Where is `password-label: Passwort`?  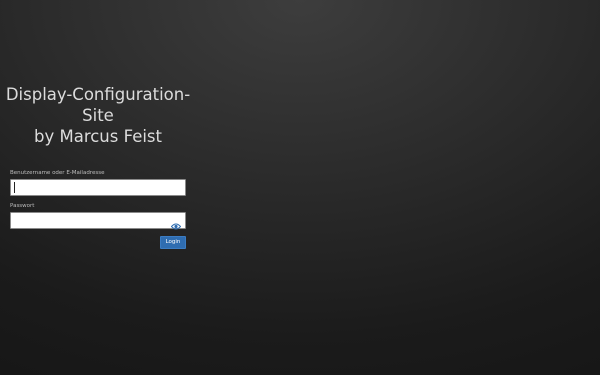 password-label: Passwort is located at coordinates (22, 206).